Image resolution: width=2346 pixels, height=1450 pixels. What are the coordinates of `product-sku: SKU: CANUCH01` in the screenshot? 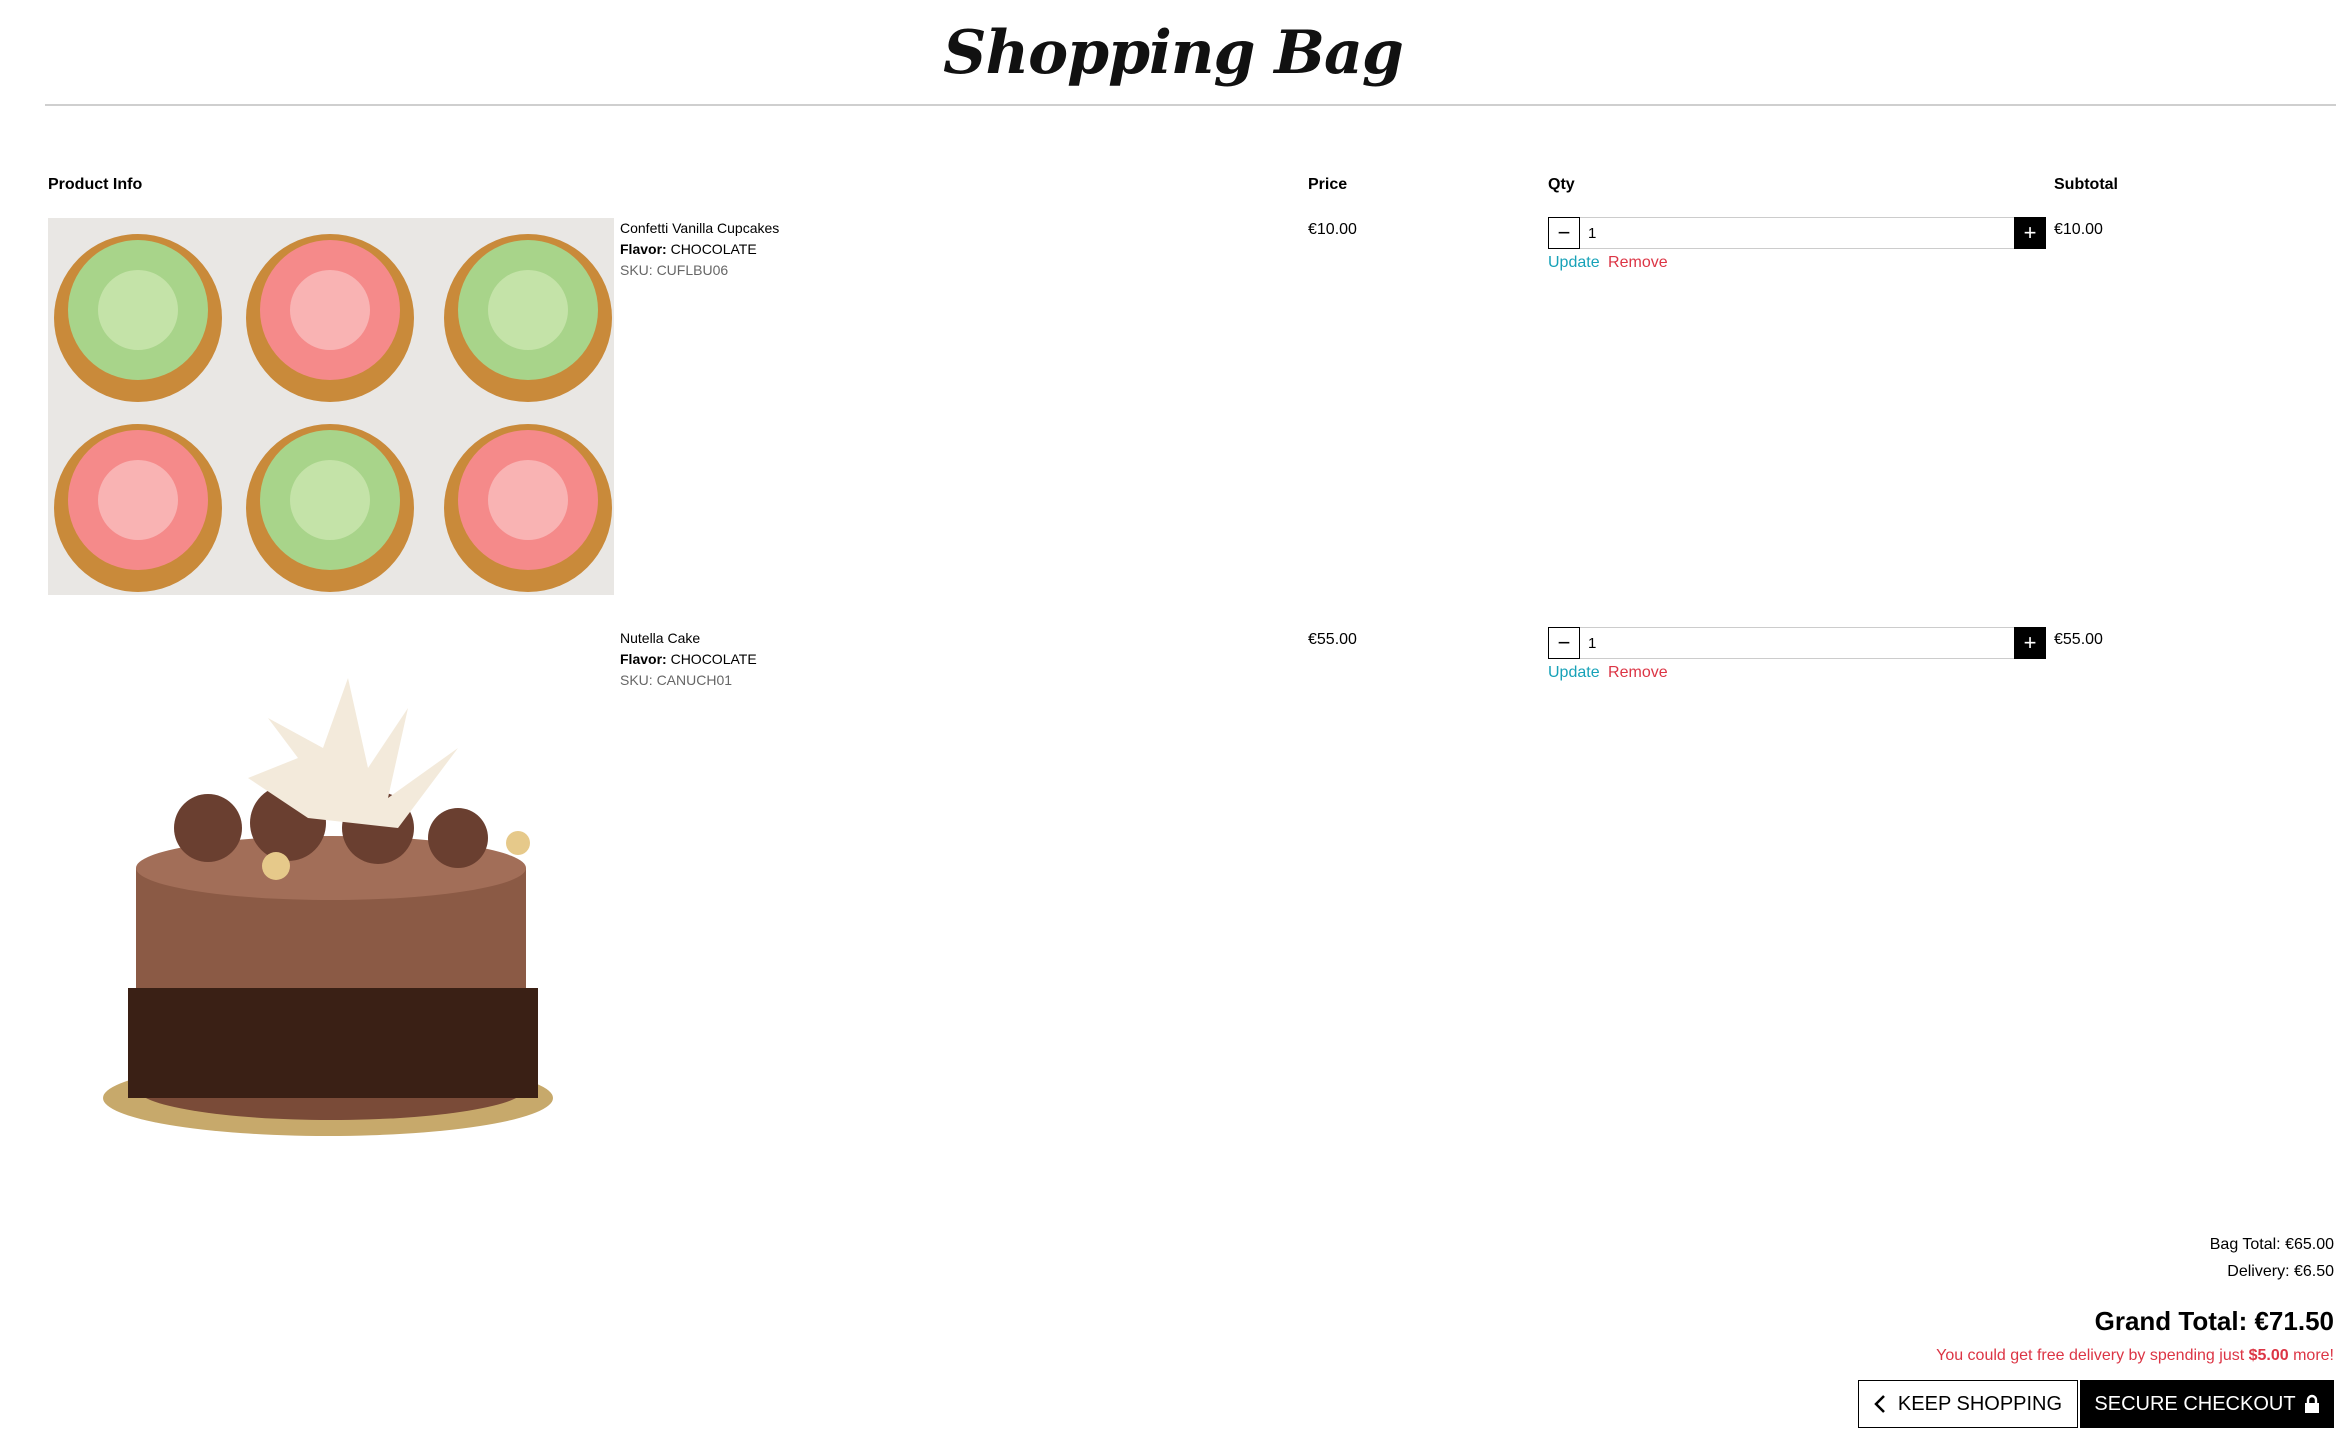 It's located at (676, 680).